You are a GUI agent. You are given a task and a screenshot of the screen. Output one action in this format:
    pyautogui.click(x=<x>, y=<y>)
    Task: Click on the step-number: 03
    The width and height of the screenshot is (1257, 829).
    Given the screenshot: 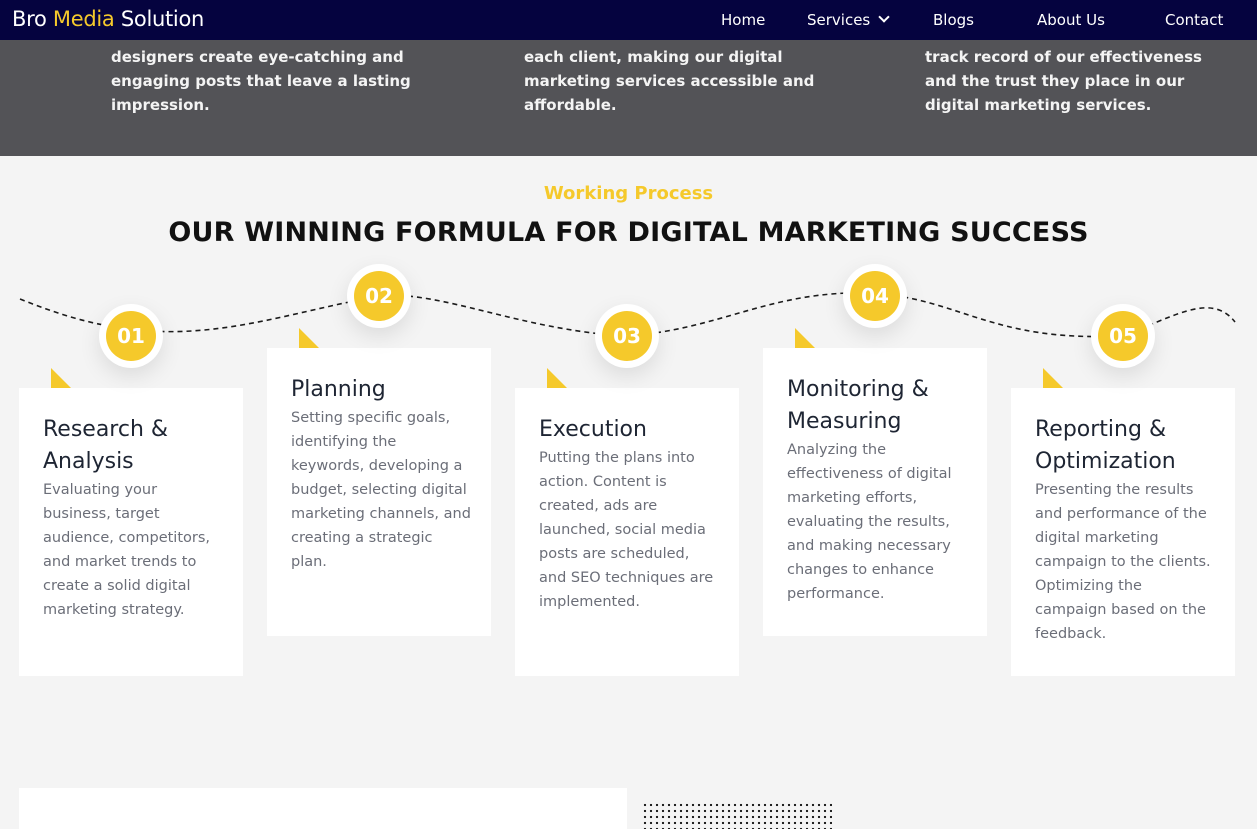 What is the action you would take?
    pyautogui.click(x=627, y=336)
    